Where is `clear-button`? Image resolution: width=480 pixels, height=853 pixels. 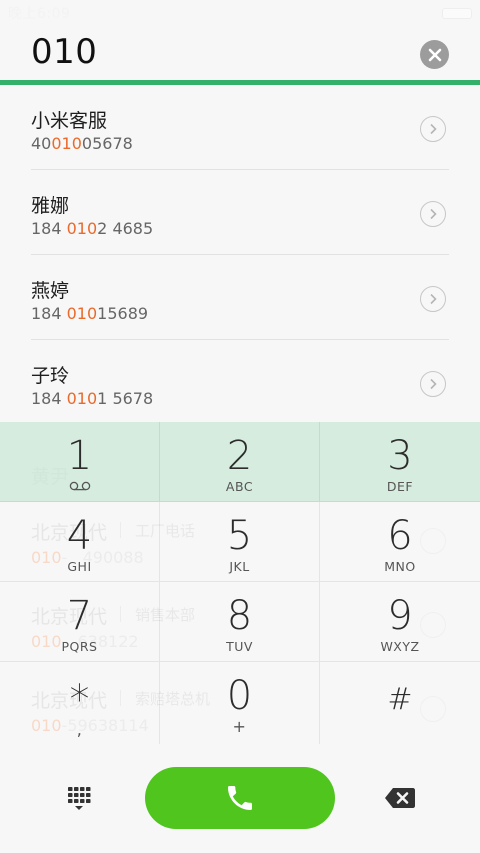
clear-button is located at coordinates (434, 54).